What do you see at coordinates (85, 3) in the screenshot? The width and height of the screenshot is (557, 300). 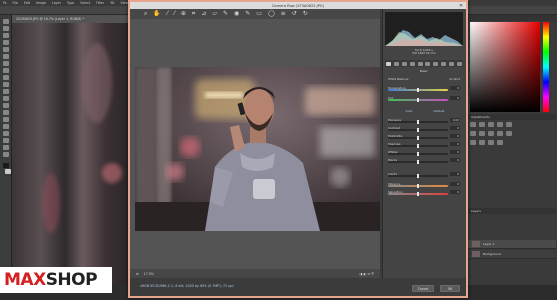 I see `menu-item-select: Select` at bounding box center [85, 3].